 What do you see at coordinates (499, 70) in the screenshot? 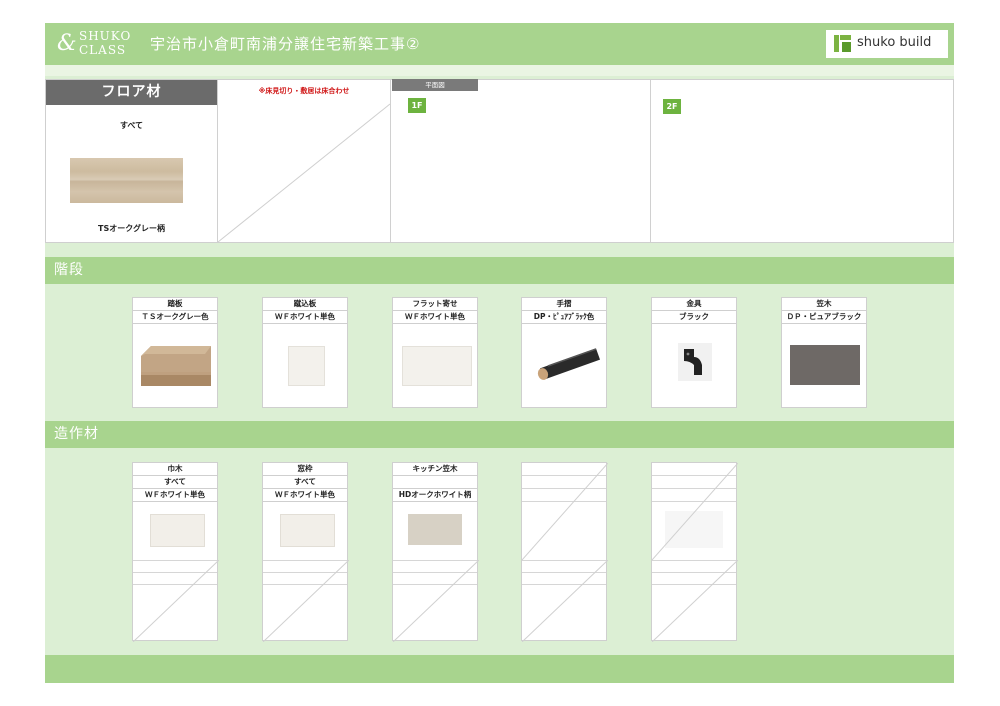
I see `header-stripe` at bounding box center [499, 70].